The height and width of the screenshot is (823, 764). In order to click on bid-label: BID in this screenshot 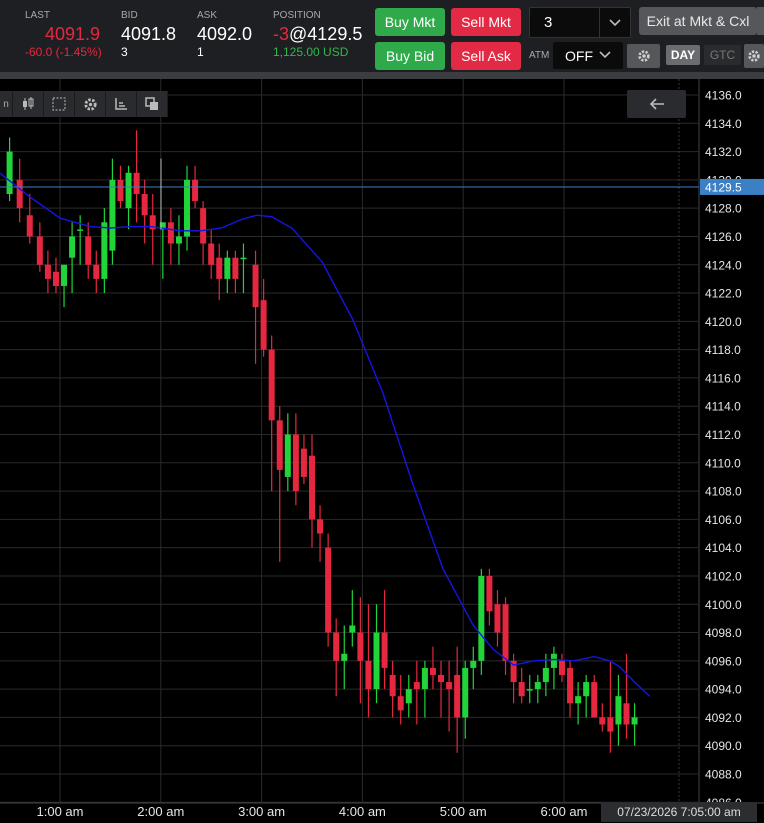, I will do `click(129, 15)`.